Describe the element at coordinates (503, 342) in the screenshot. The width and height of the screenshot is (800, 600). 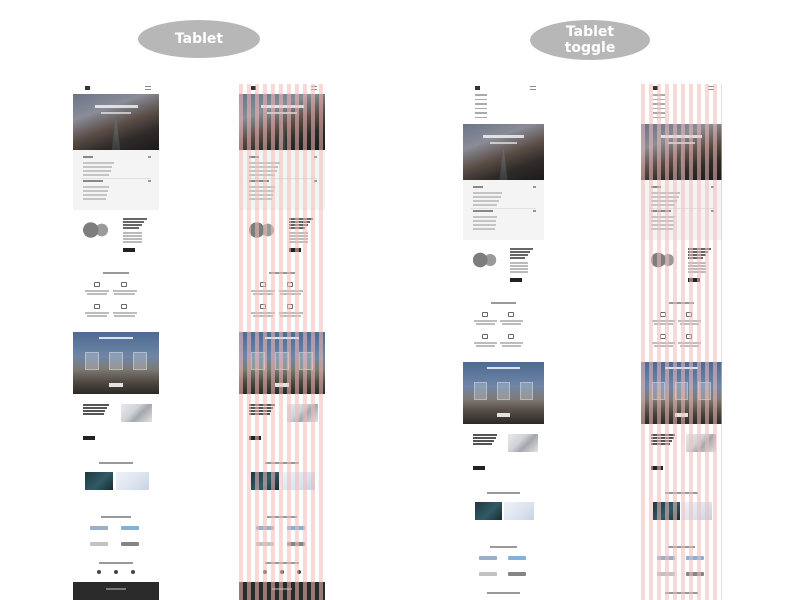
I see `mockup-tablet-toggle` at that location.